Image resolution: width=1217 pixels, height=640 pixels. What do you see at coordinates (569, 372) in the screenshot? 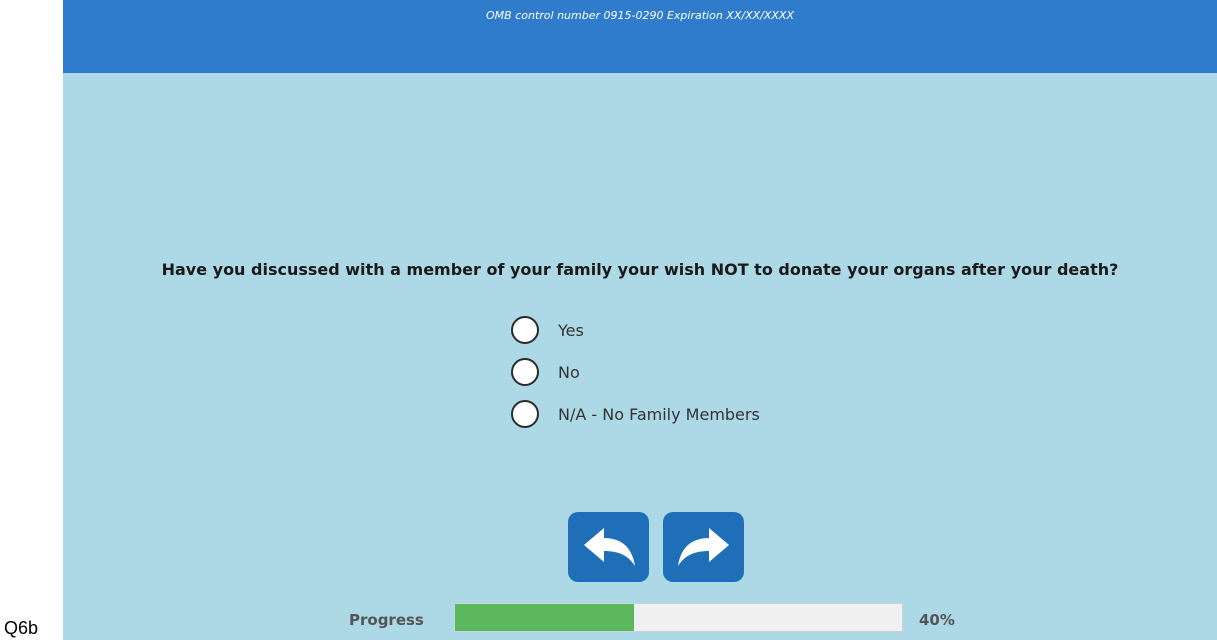
I see `option-label: No` at bounding box center [569, 372].